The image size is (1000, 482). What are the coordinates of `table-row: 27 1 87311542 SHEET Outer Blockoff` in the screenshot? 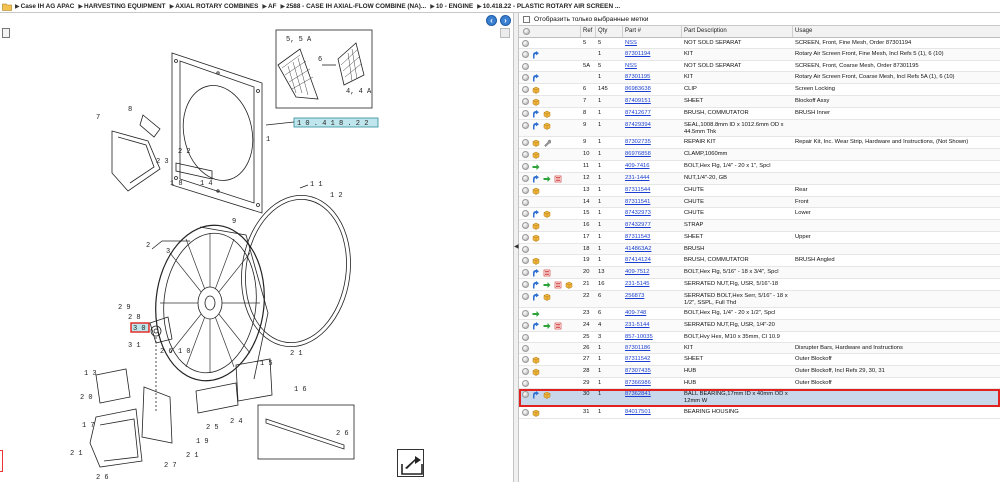 It's located at (759, 360).